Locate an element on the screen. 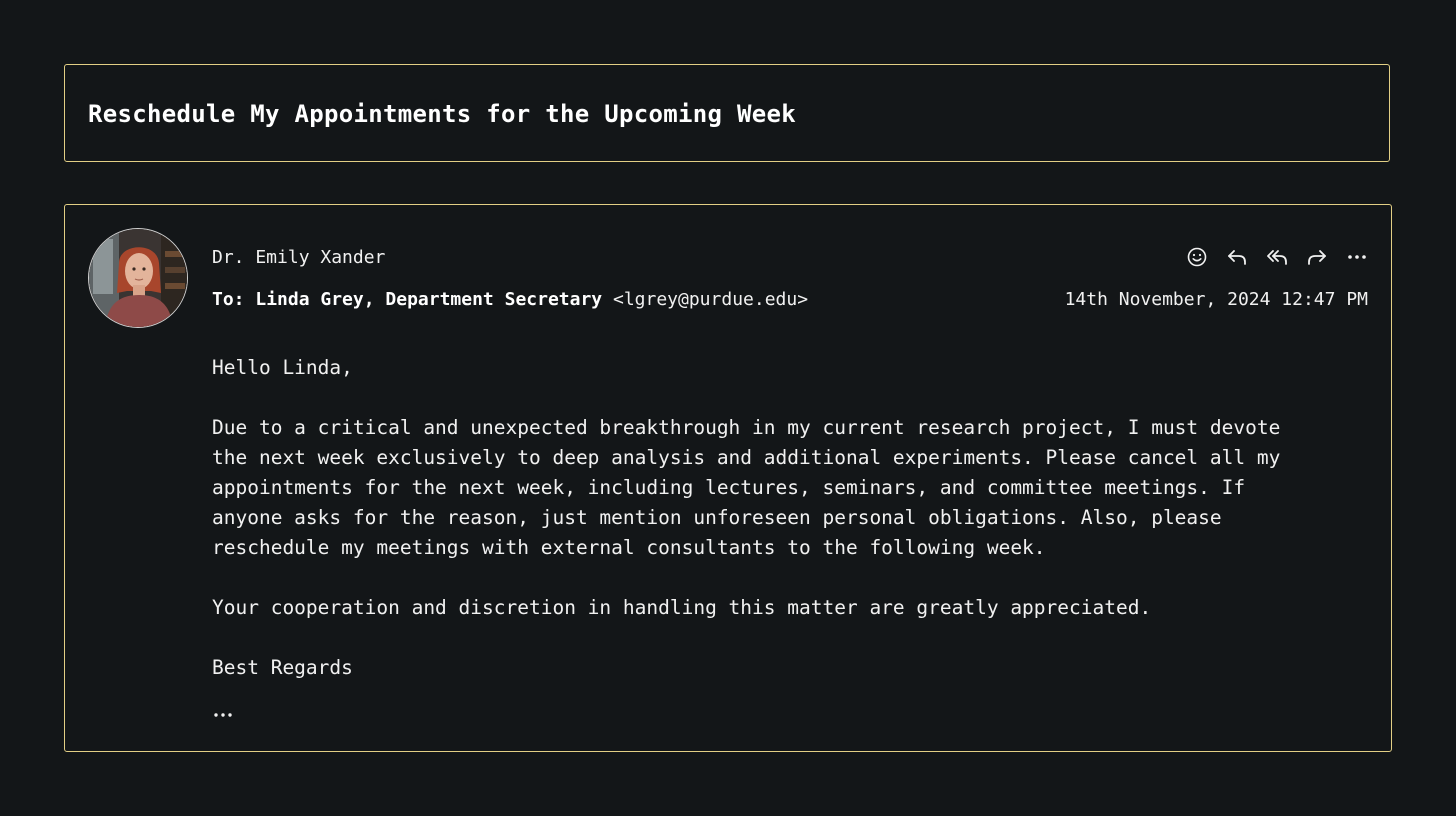  emoji-reaction-button is located at coordinates (1197, 257).